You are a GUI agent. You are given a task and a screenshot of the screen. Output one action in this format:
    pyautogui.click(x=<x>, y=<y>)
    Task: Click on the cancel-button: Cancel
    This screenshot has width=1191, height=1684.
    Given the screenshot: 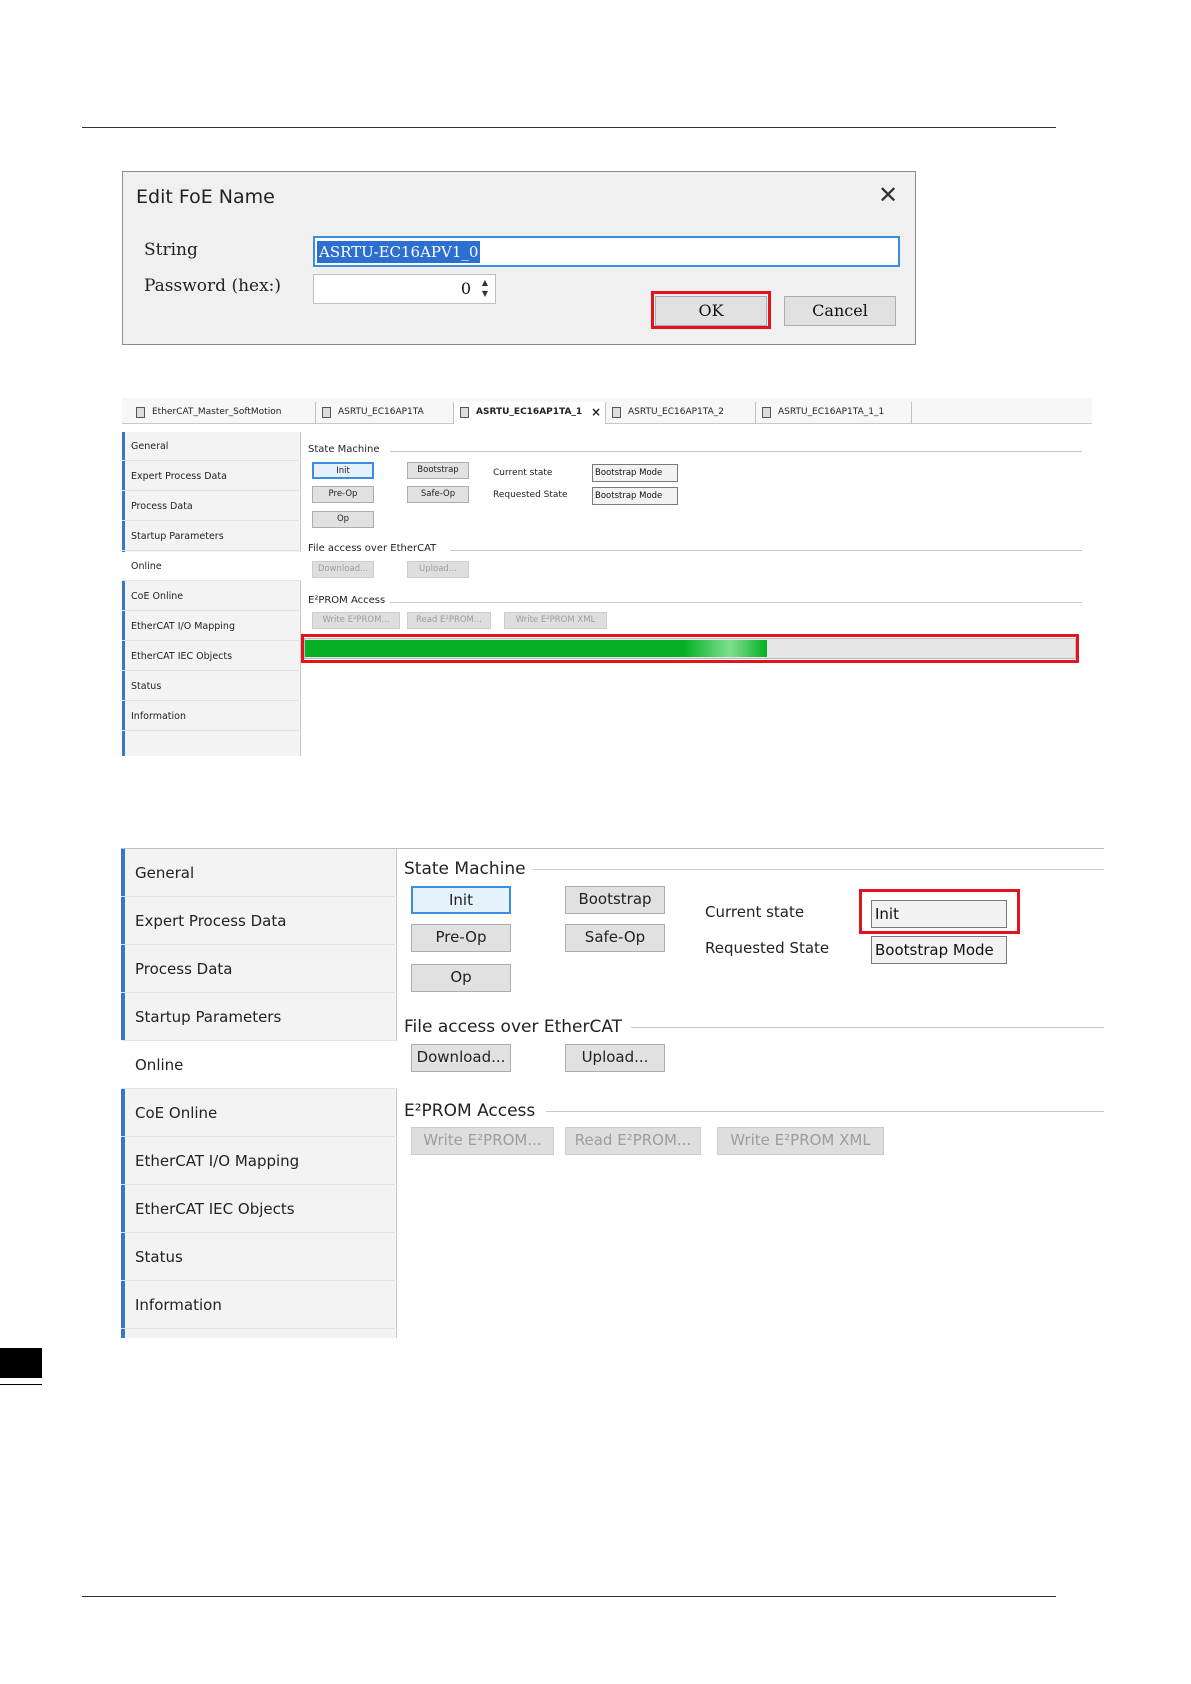 What is the action you would take?
    pyautogui.click(x=840, y=311)
    